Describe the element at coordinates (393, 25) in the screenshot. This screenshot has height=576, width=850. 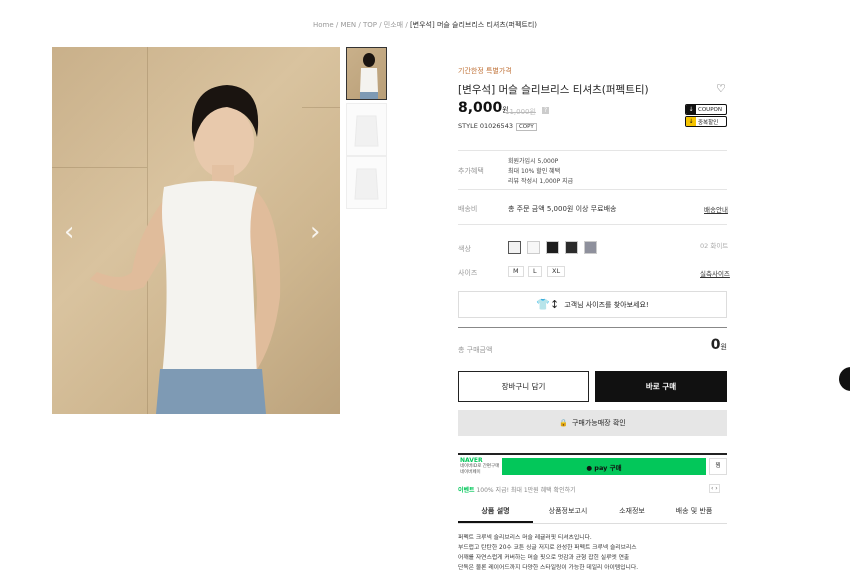
I see `breadcrumb-sleeveless: 민소매` at that location.